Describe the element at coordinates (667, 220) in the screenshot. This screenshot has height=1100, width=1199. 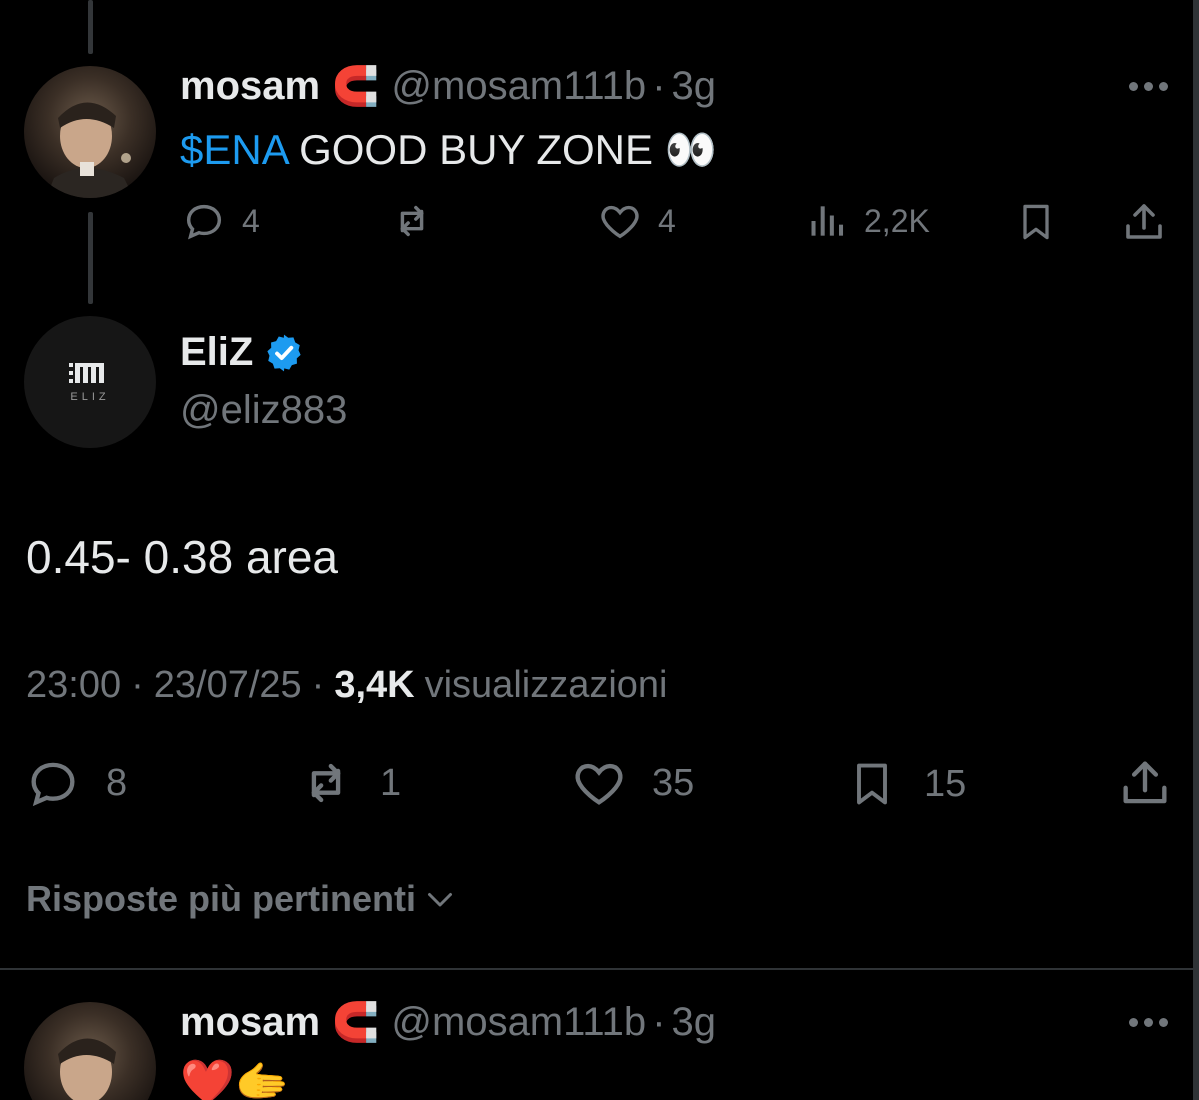
I see `like-count: 4` at that location.